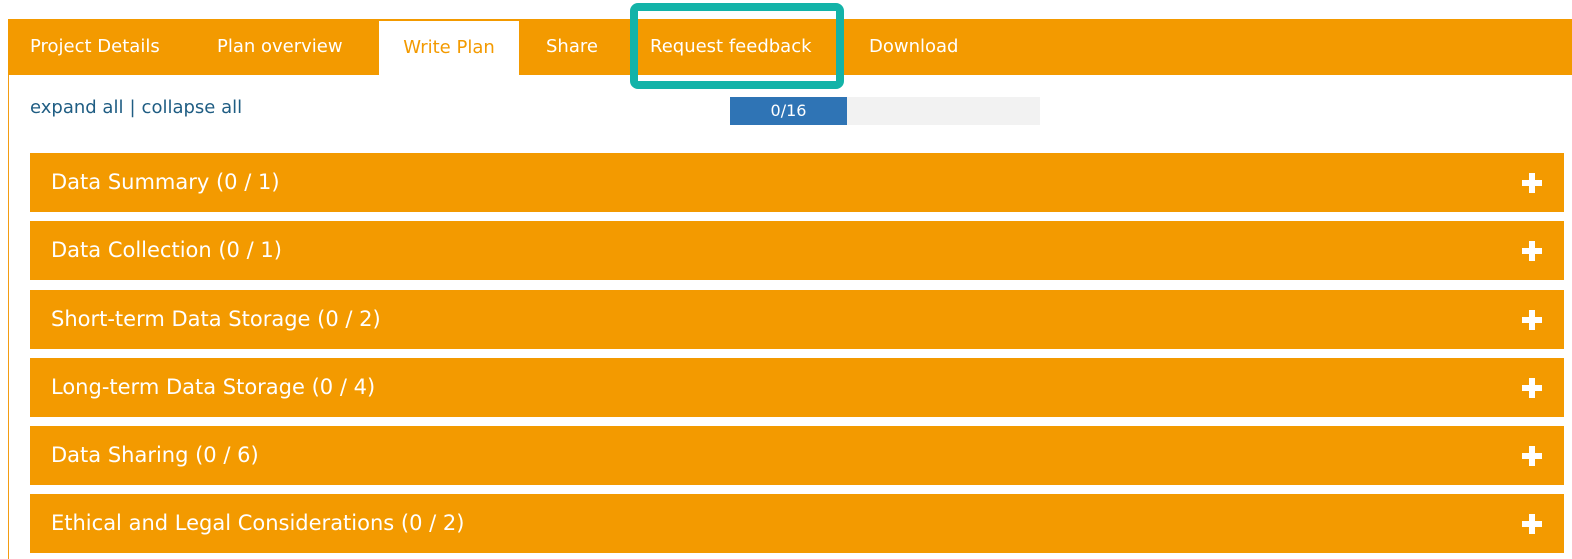 Image resolution: width=1572 pixels, height=559 pixels. Describe the element at coordinates (76, 107) in the screenshot. I see `expand-all-link: expand all` at that location.